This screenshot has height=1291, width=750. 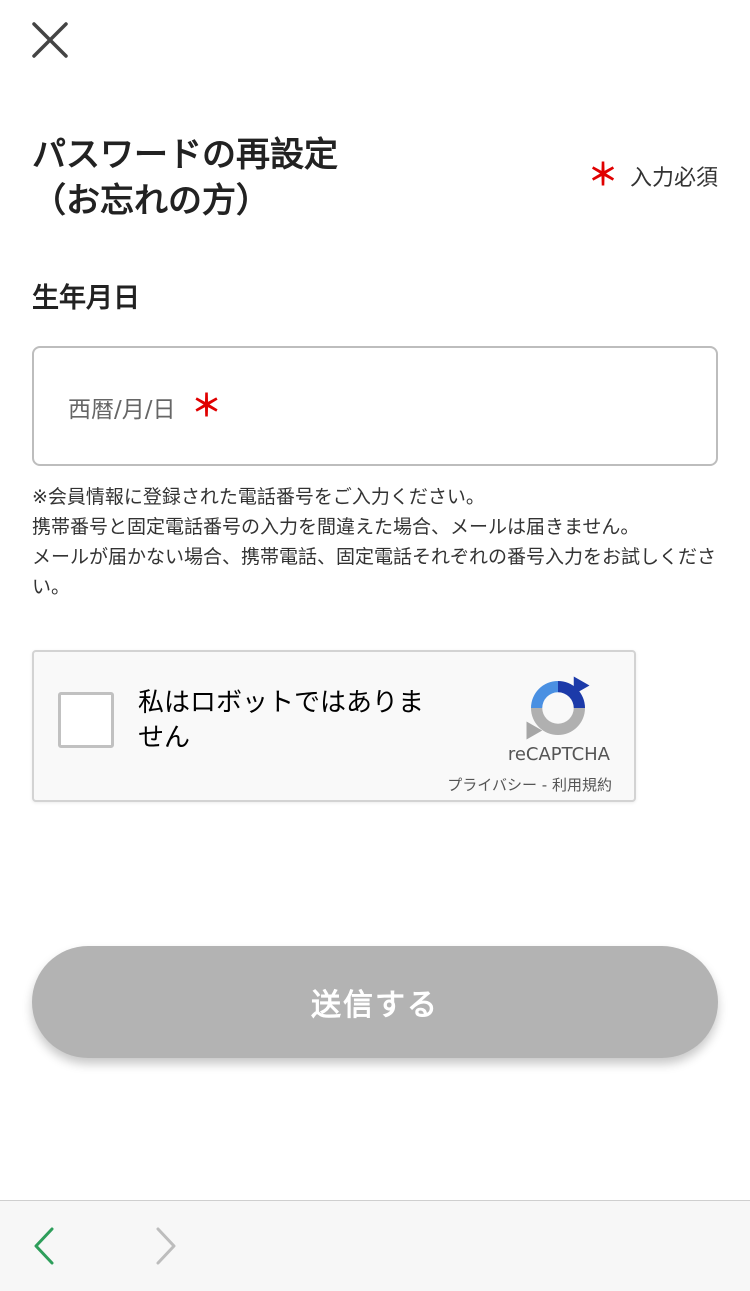 What do you see at coordinates (602, 175) in the screenshot?
I see `required-asterisk-icon: ＊` at bounding box center [602, 175].